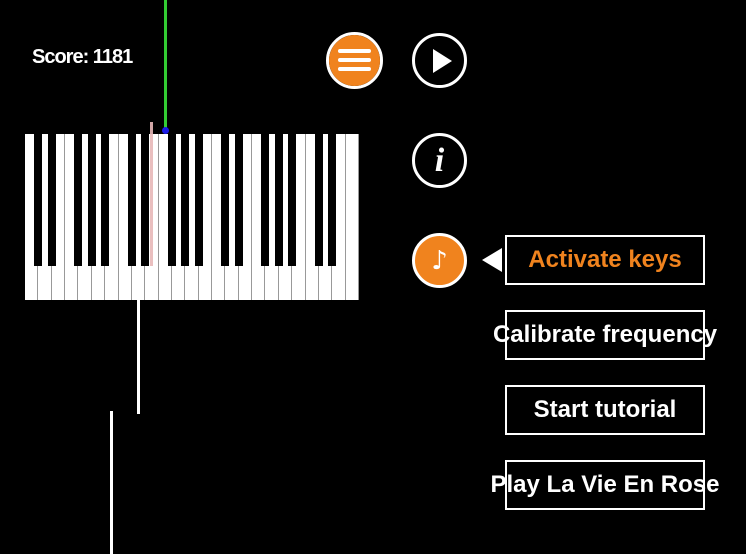 This screenshot has height=554, width=746. I want to click on pitch-indicator-dot, so click(165, 130).